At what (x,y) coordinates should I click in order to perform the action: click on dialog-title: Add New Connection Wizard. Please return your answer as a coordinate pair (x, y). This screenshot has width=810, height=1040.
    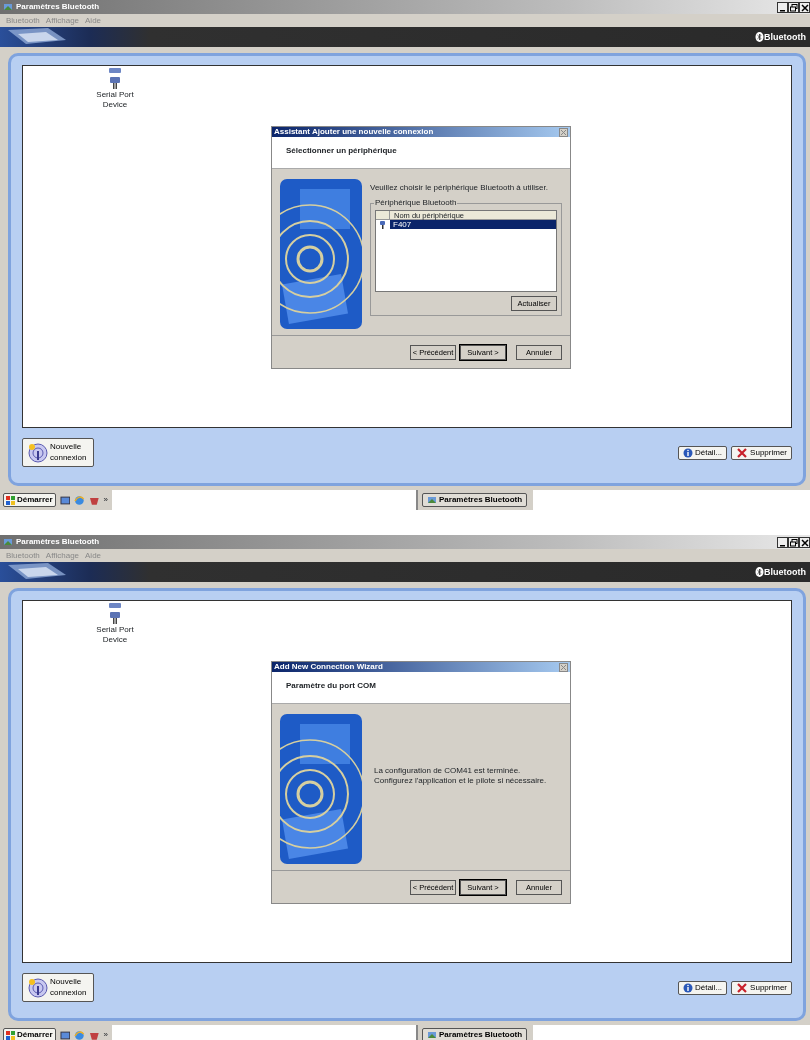
    Looking at the image, I should click on (328, 667).